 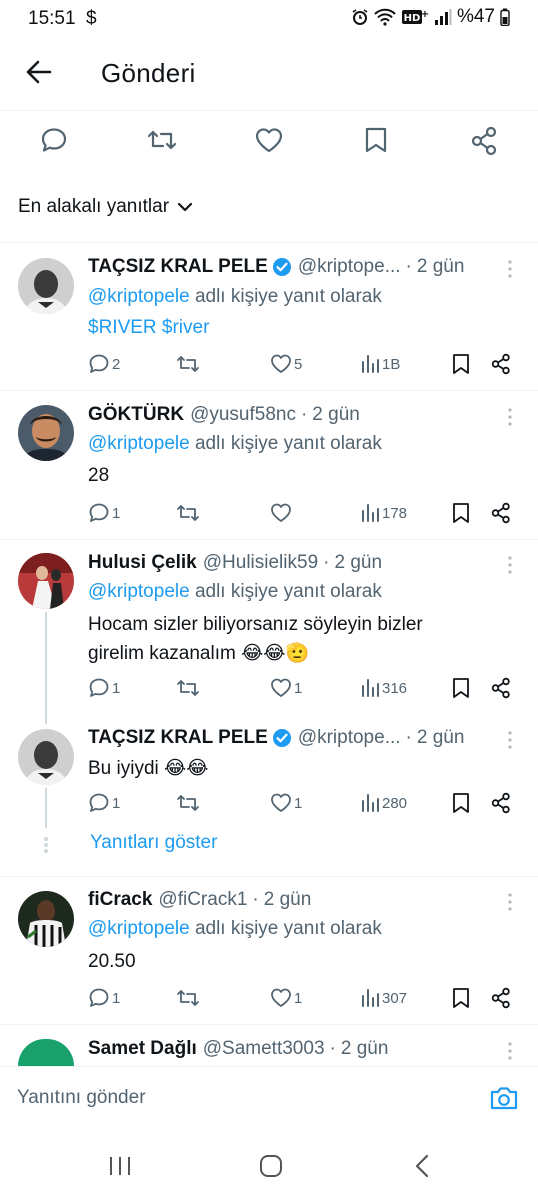 What do you see at coordinates (142, 1049) in the screenshot?
I see `author-name: Samet Dağlı` at bounding box center [142, 1049].